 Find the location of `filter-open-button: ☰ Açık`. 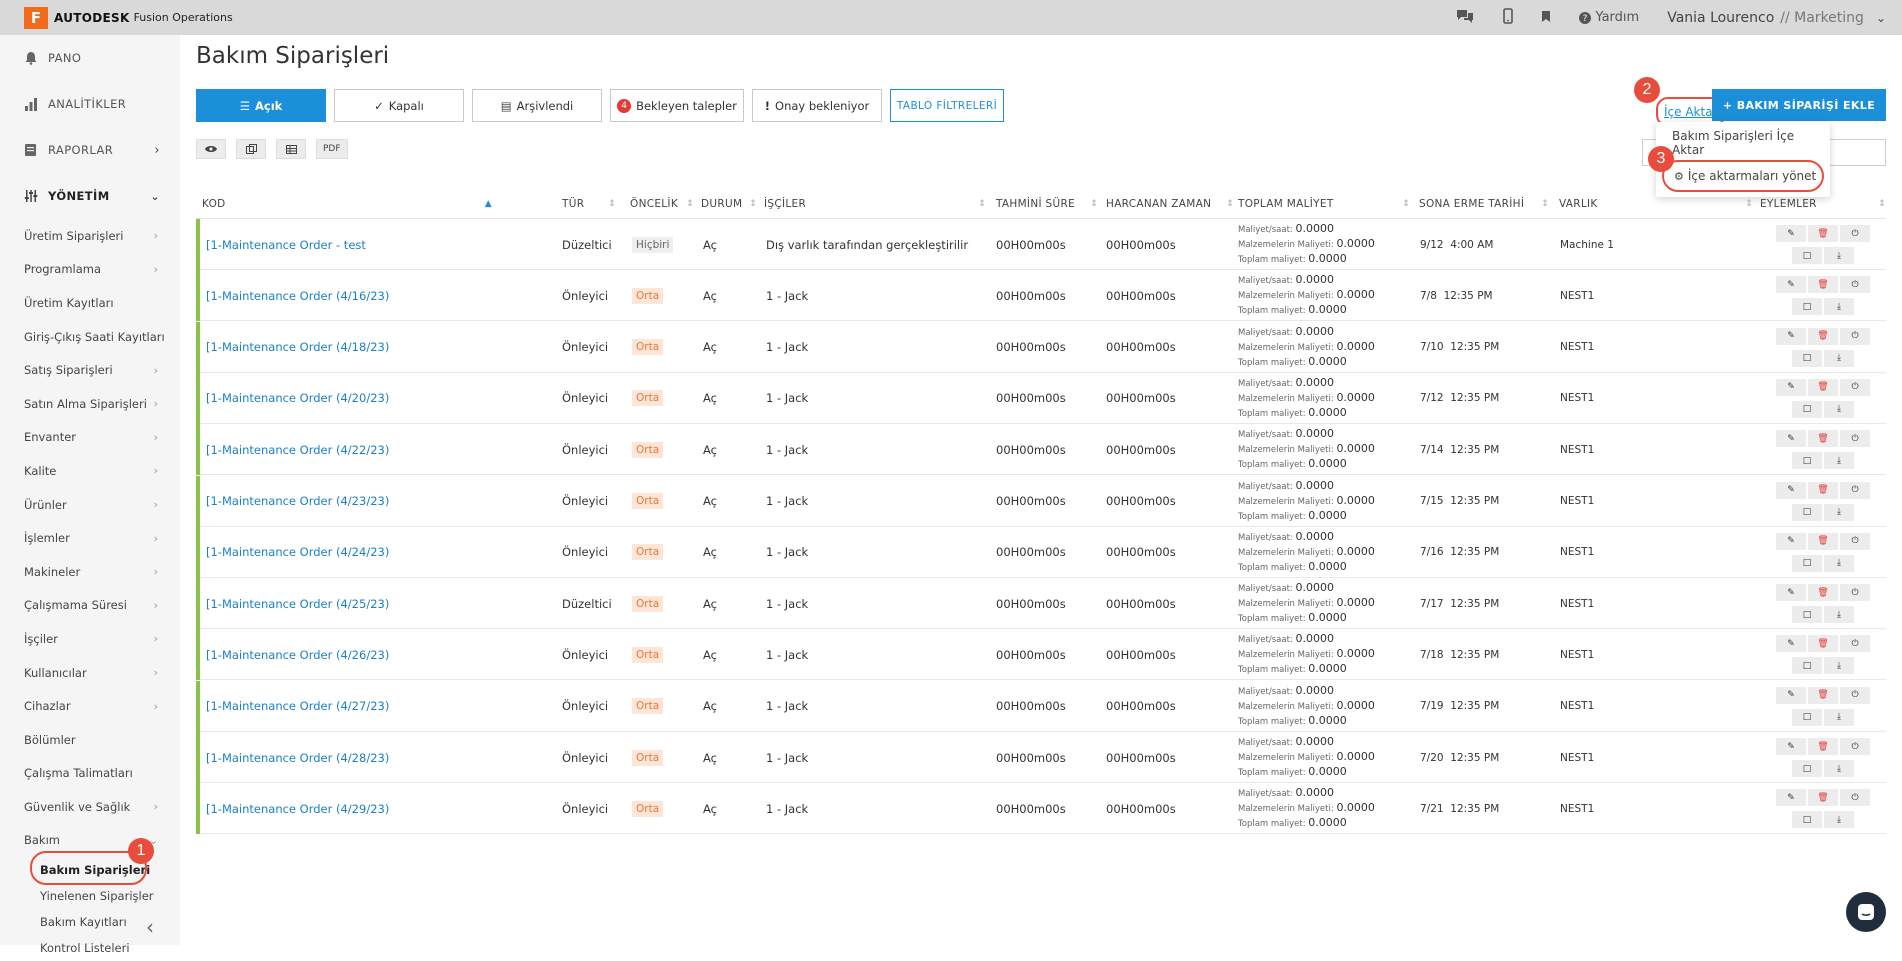

filter-open-button: ☰ Açık is located at coordinates (261, 105).